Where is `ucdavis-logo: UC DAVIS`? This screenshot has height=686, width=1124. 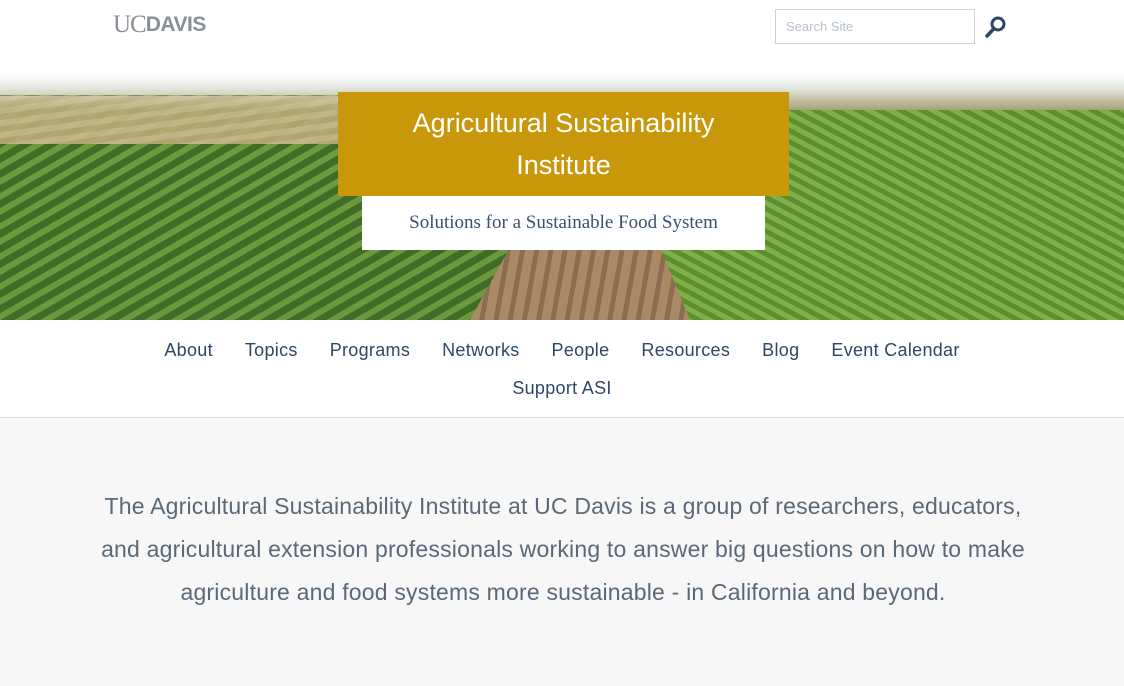 ucdavis-logo: UC DAVIS is located at coordinates (159, 25).